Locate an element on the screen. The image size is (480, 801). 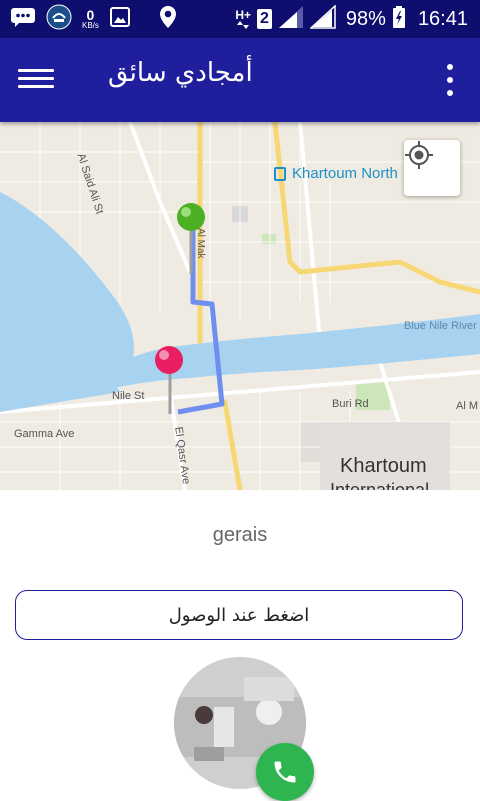
arrive-button: اضغط عند الوصول is located at coordinates (239, 615).